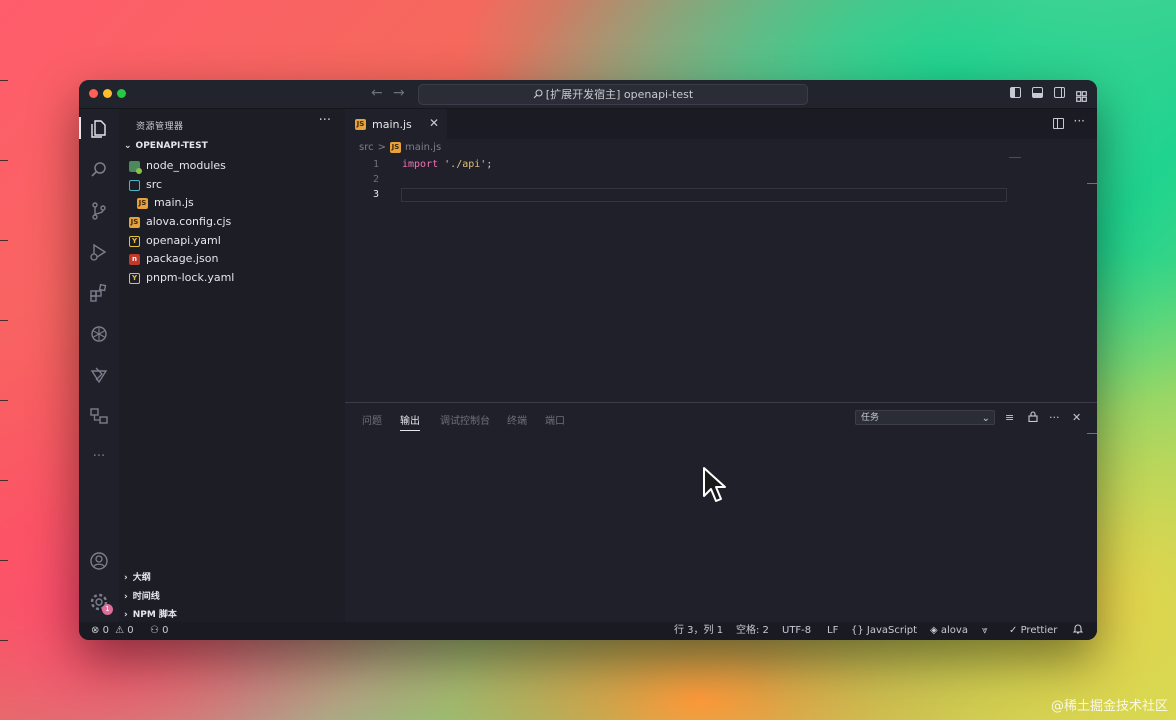 This screenshot has height=720, width=1176. What do you see at coordinates (173, 259) in the screenshot?
I see `tree-item-package-json: n package.json` at bounding box center [173, 259].